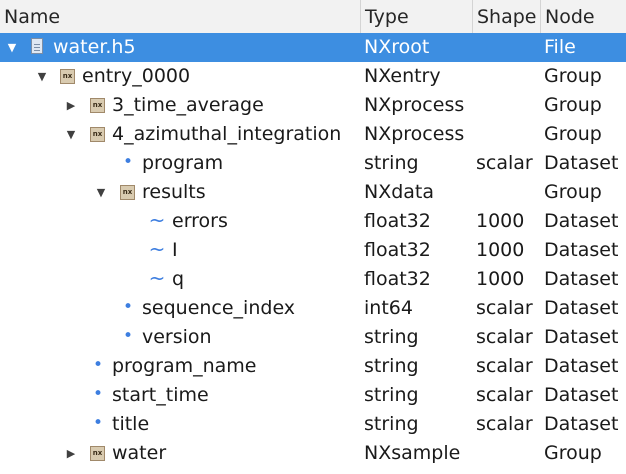 The image size is (626, 474). Describe the element at coordinates (180, 16) in the screenshot. I see `header-name: Name` at that location.